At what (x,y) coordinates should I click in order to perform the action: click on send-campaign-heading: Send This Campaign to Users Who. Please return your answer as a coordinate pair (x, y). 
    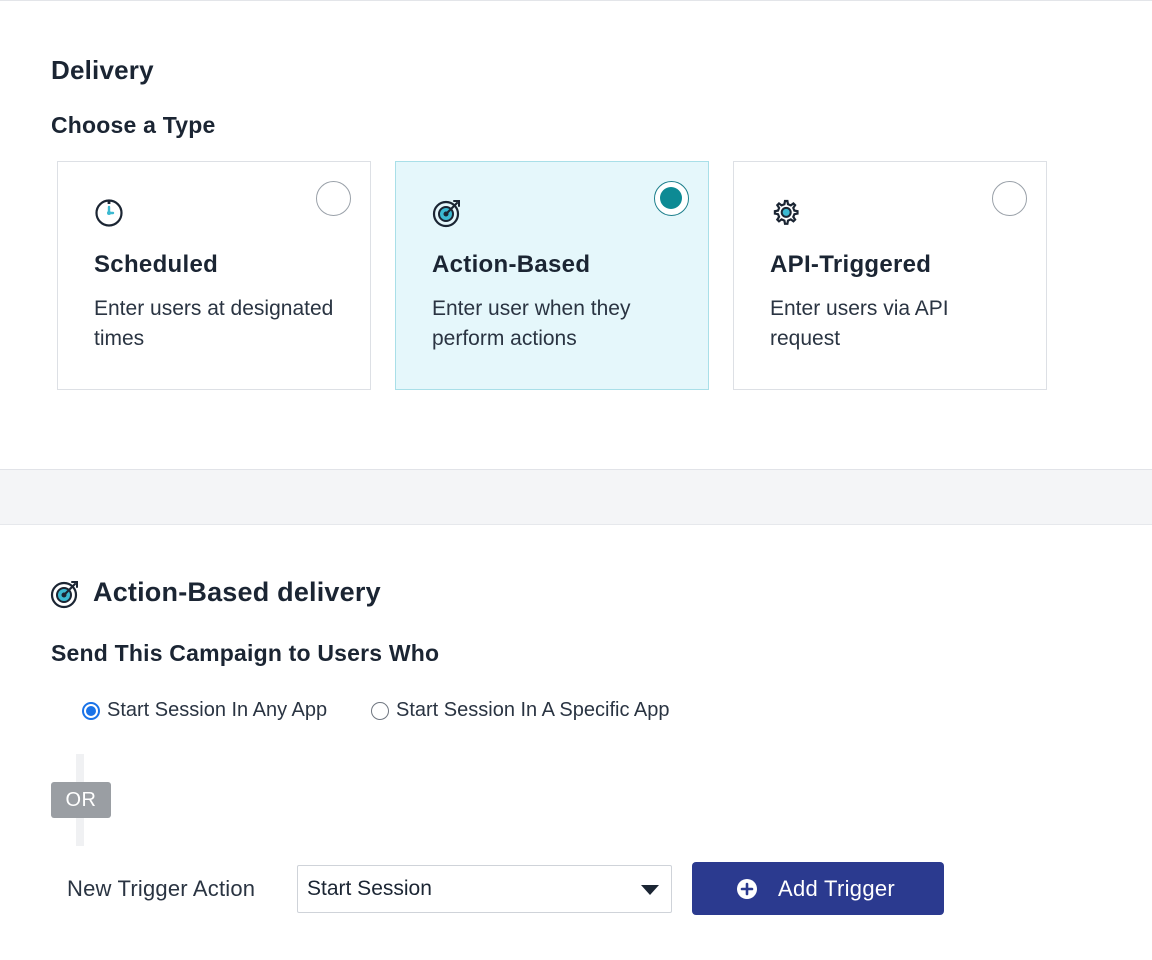
    Looking at the image, I should click on (245, 653).